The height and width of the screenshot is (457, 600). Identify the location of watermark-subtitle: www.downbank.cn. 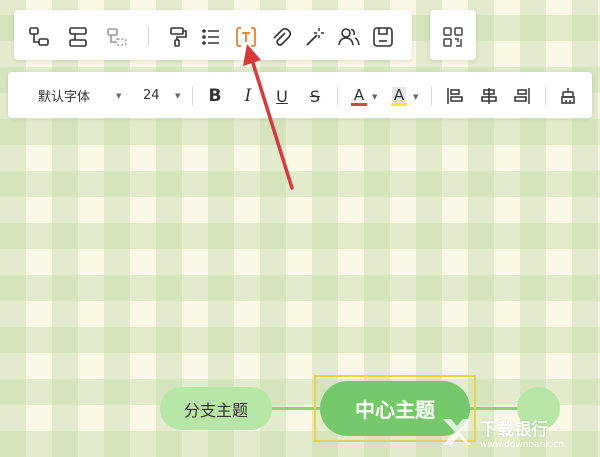
(522, 444).